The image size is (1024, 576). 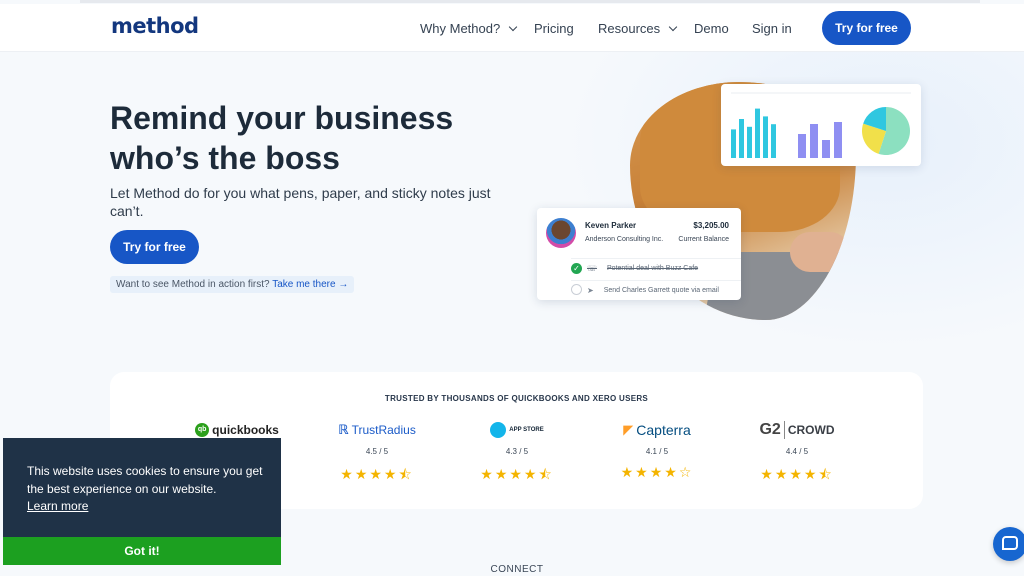 What do you see at coordinates (517, 569) in the screenshot?
I see `connect-heading: CONNECT` at bounding box center [517, 569].